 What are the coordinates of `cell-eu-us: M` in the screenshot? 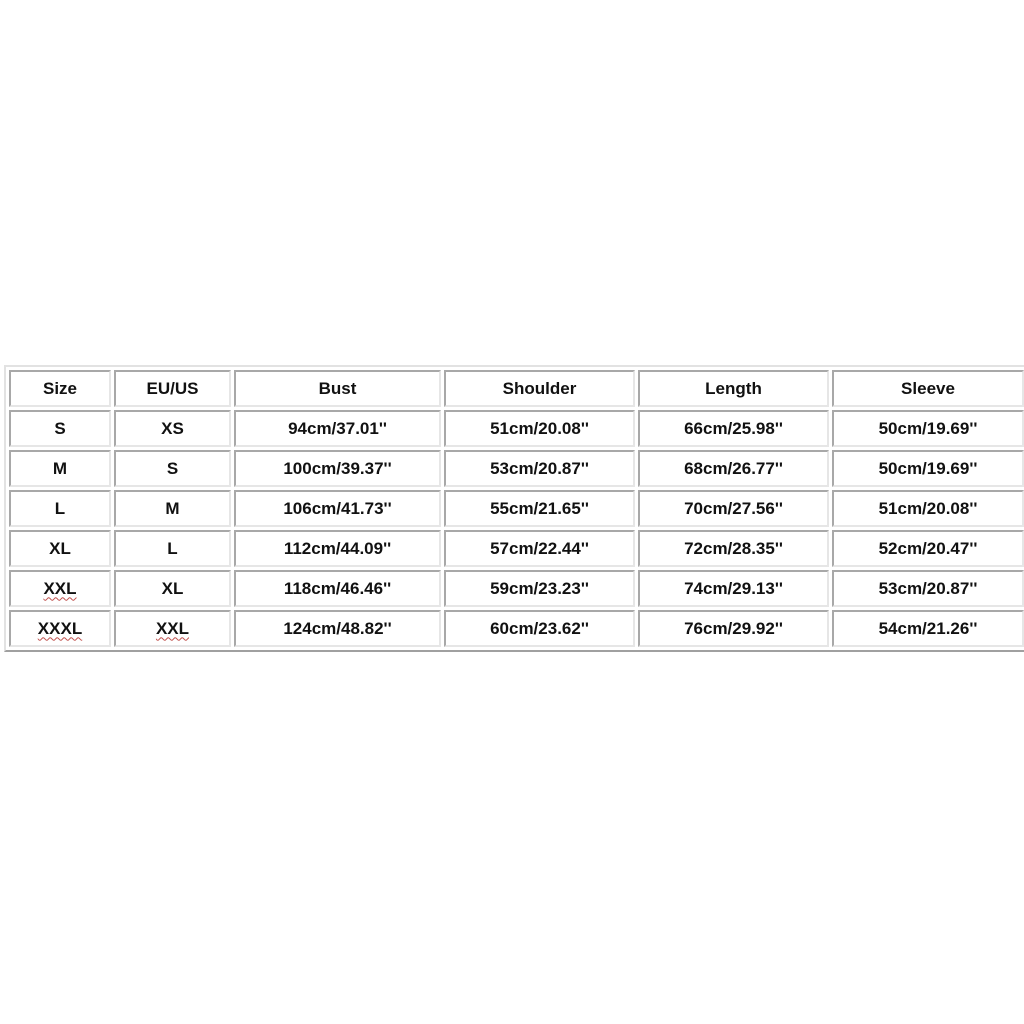 It's located at (172, 508).